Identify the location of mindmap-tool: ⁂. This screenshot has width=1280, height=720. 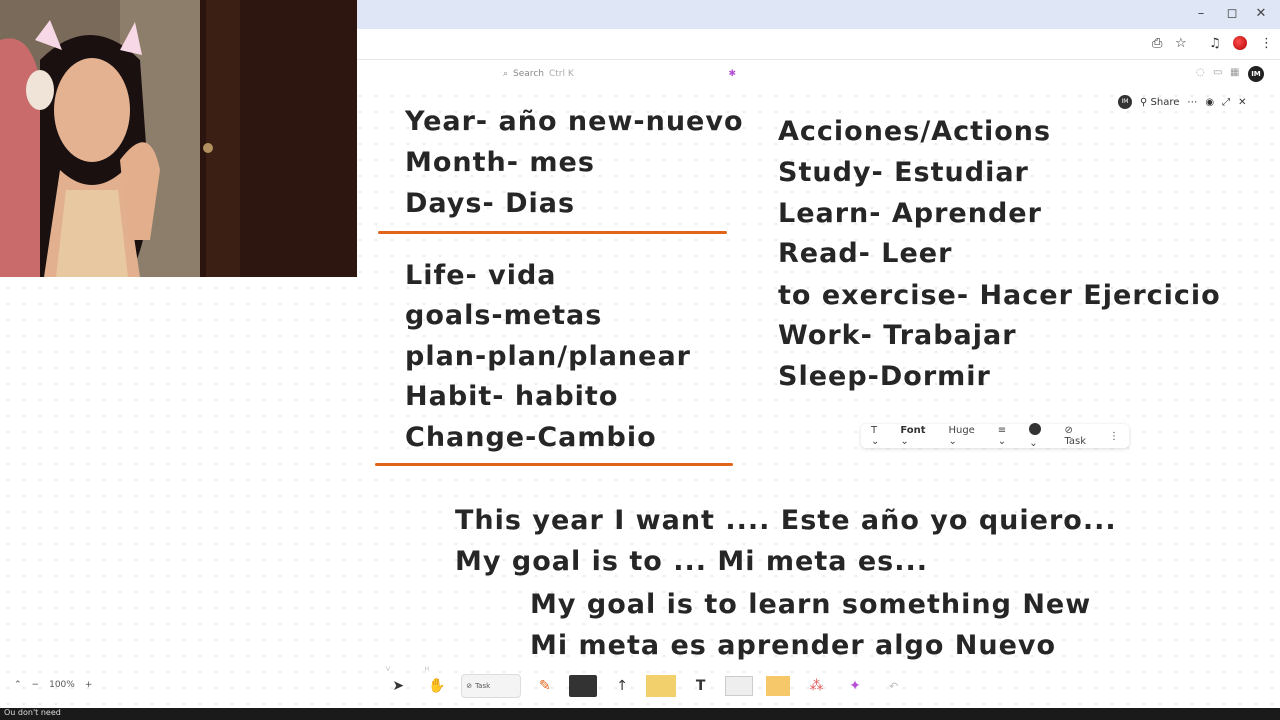
(816, 686).